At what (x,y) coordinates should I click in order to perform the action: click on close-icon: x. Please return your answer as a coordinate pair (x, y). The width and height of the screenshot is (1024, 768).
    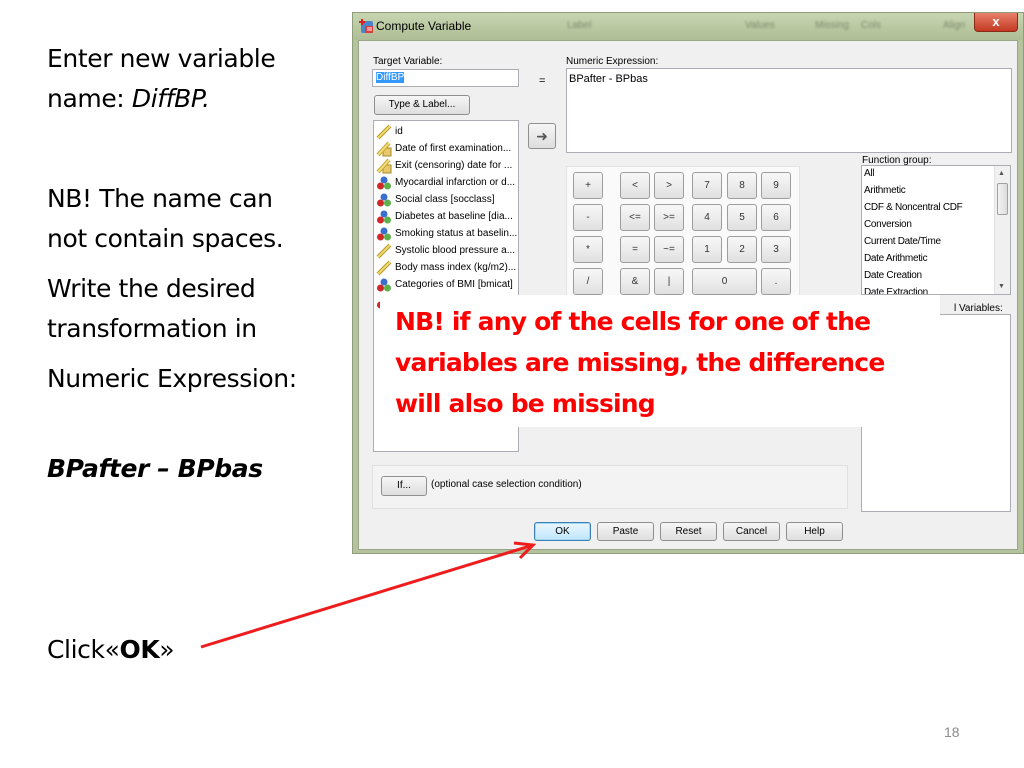
    Looking at the image, I should click on (996, 21).